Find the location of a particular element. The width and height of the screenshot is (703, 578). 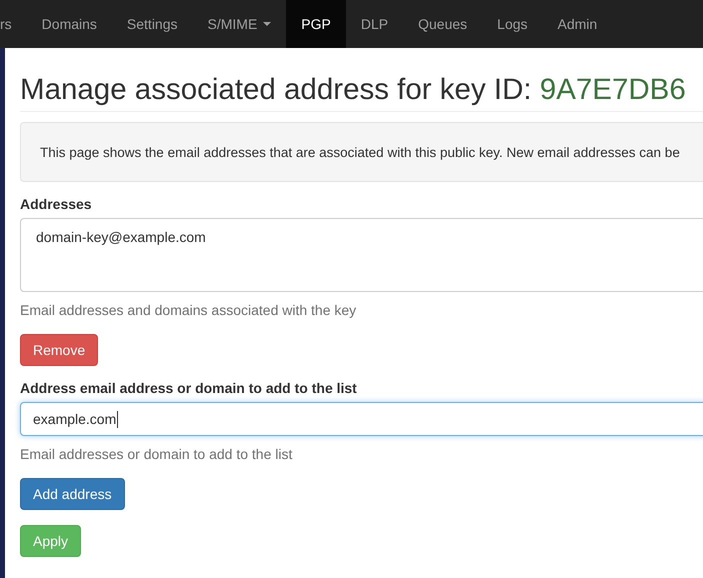

nav-tab: Queues is located at coordinates (442, 24).